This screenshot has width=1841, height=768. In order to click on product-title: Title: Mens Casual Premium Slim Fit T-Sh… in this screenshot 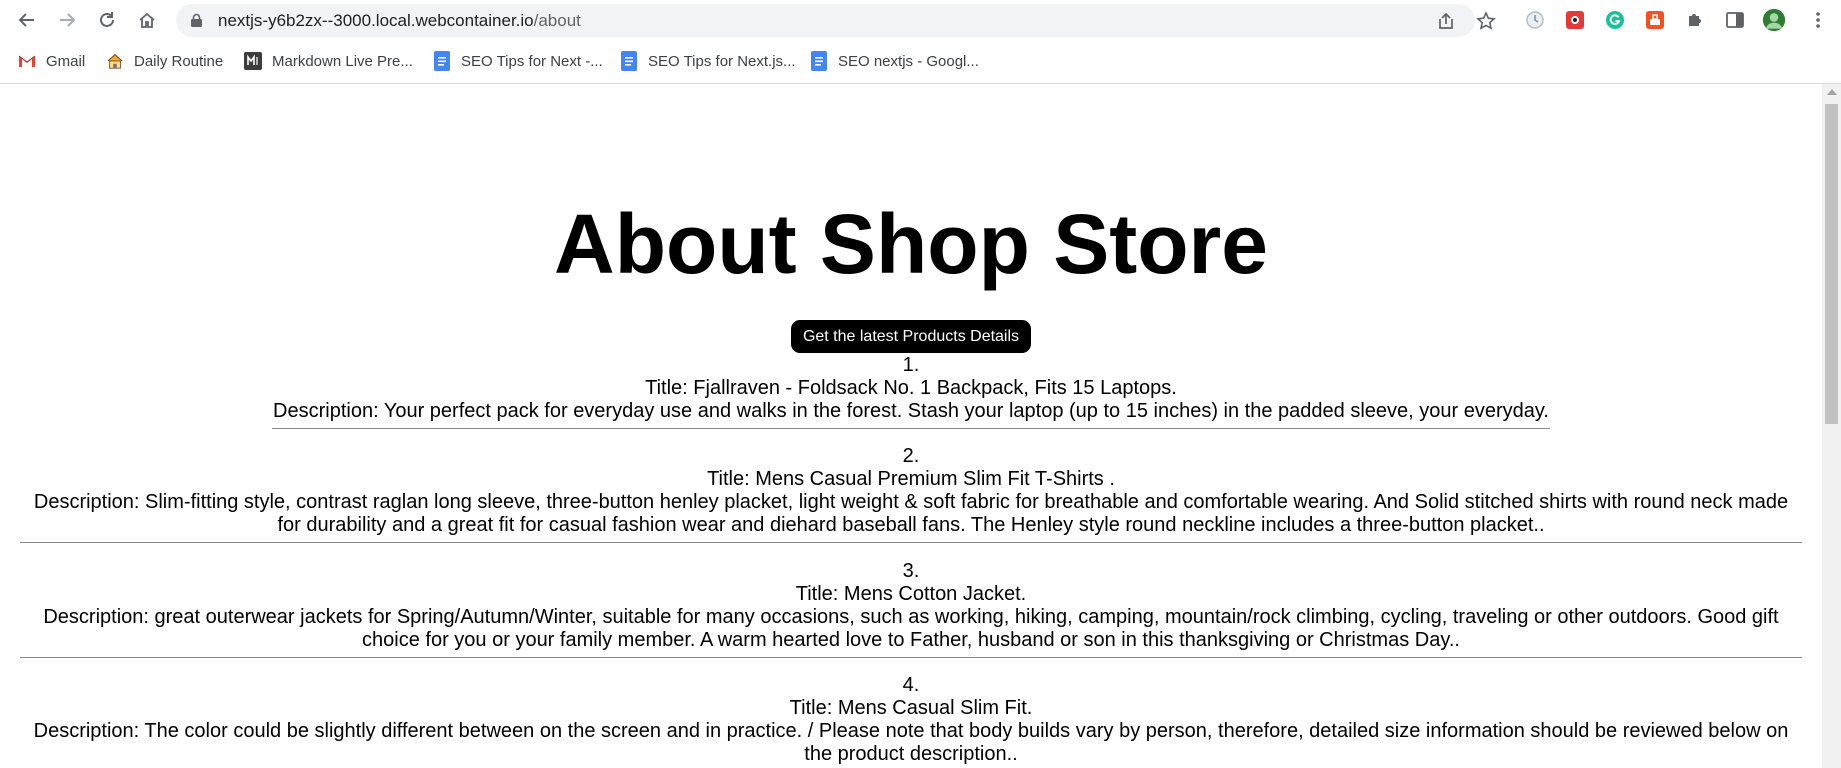, I will do `click(911, 479)`.